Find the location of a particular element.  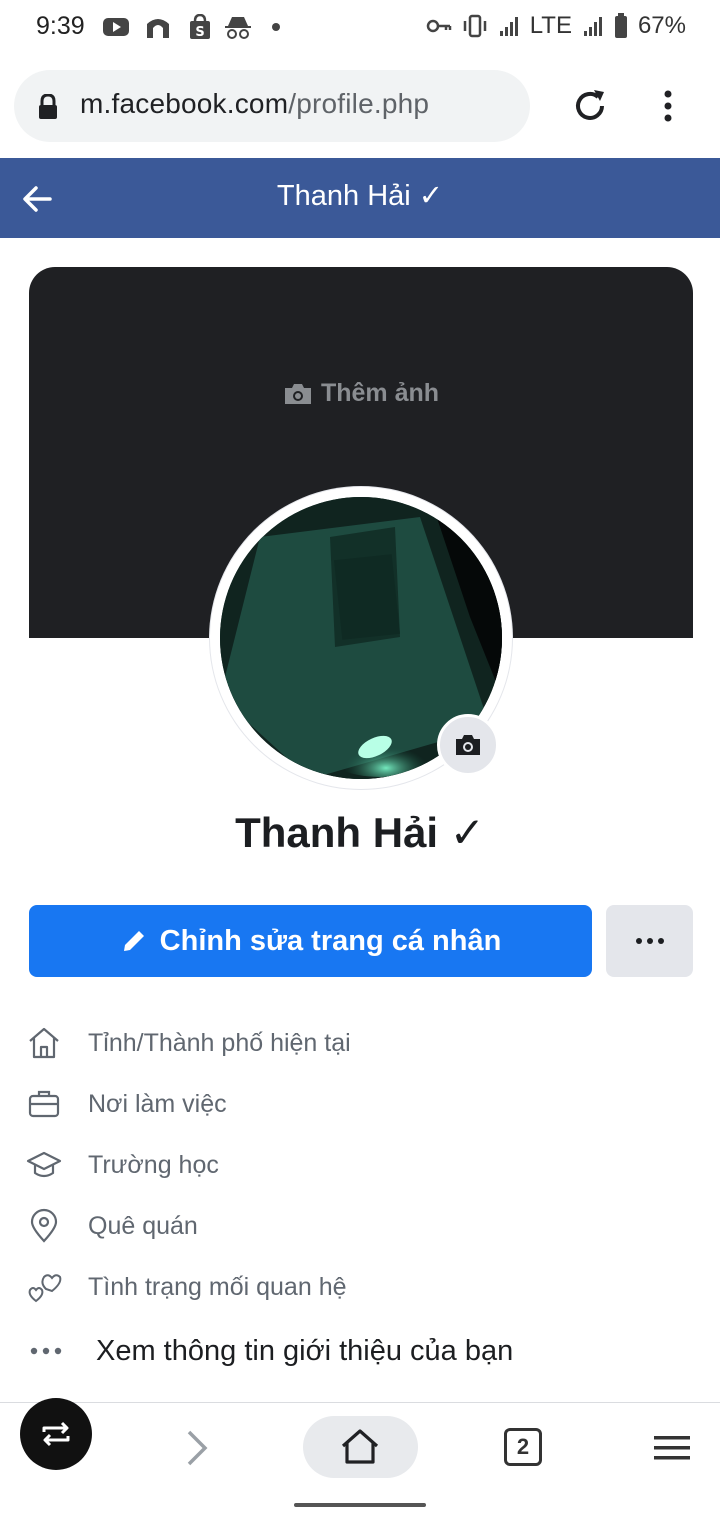

facebook-header: Thanh Hải ✓ is located at coordinates (360, 198).